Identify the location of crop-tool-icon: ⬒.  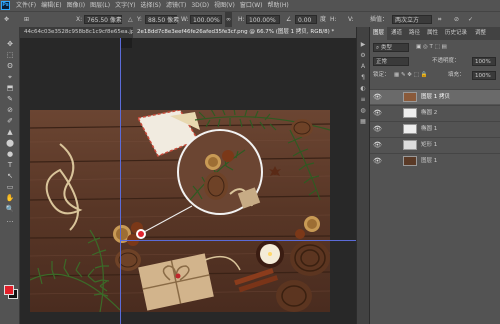
(10, 88).